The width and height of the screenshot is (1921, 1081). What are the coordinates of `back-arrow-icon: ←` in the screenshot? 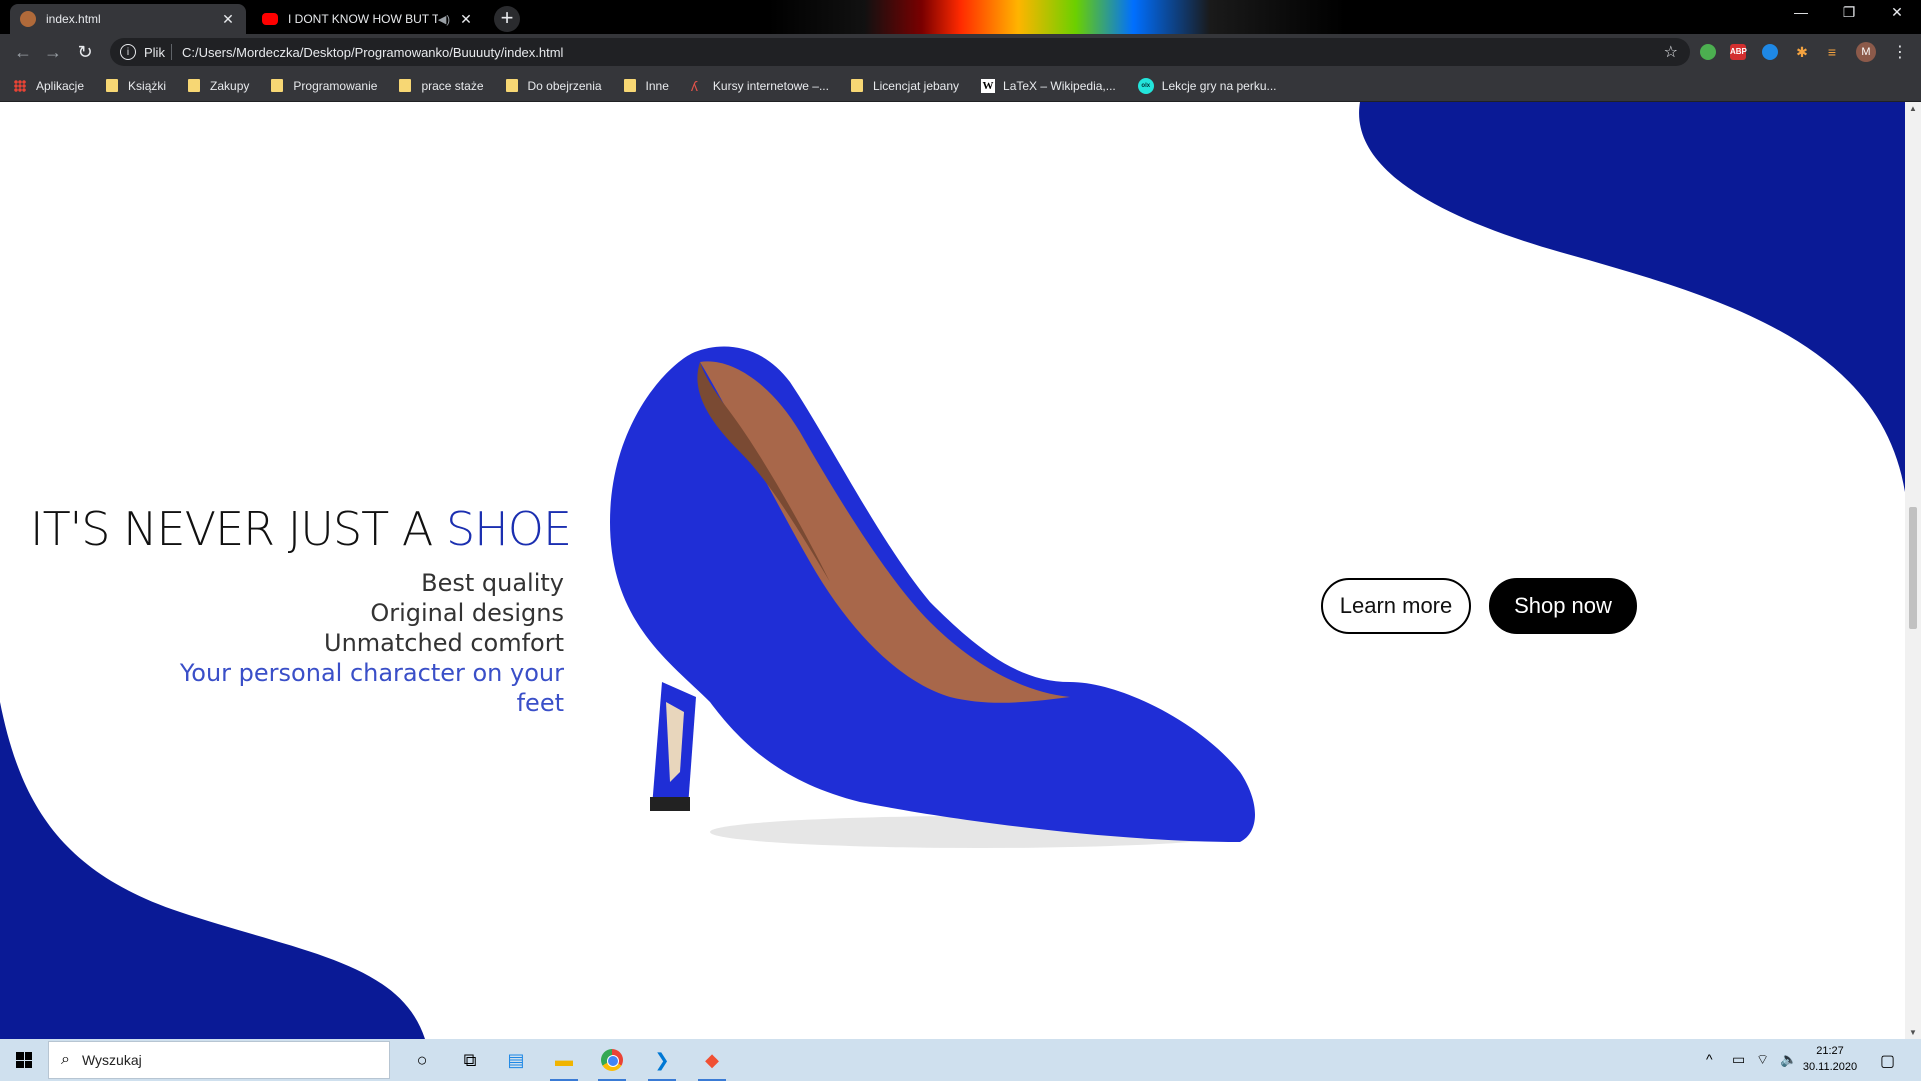 It's located at (23, 52).